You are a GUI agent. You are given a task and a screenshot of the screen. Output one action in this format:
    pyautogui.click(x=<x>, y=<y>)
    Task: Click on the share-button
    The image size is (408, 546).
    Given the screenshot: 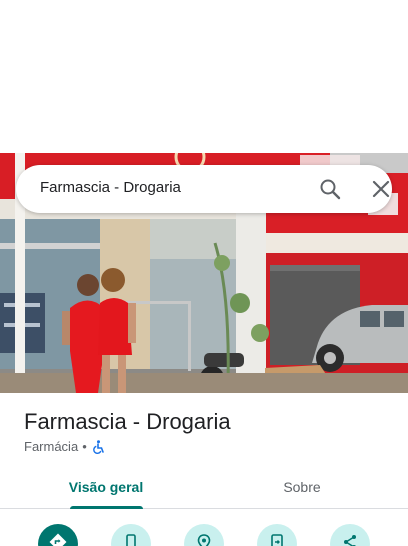 What is the action you would take?
    pyautogui.click(x=350, y=535)
    